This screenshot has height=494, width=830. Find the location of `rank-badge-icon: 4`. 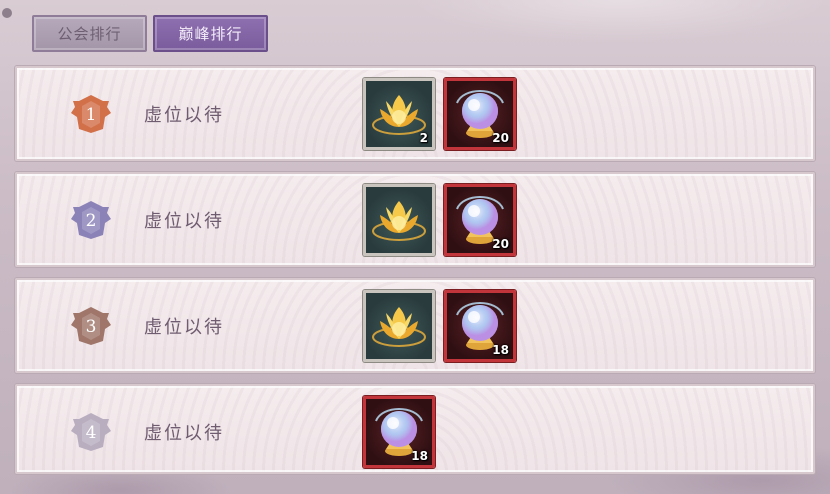

rank-badge-icon: 4 is located at coordinates (91, 432).